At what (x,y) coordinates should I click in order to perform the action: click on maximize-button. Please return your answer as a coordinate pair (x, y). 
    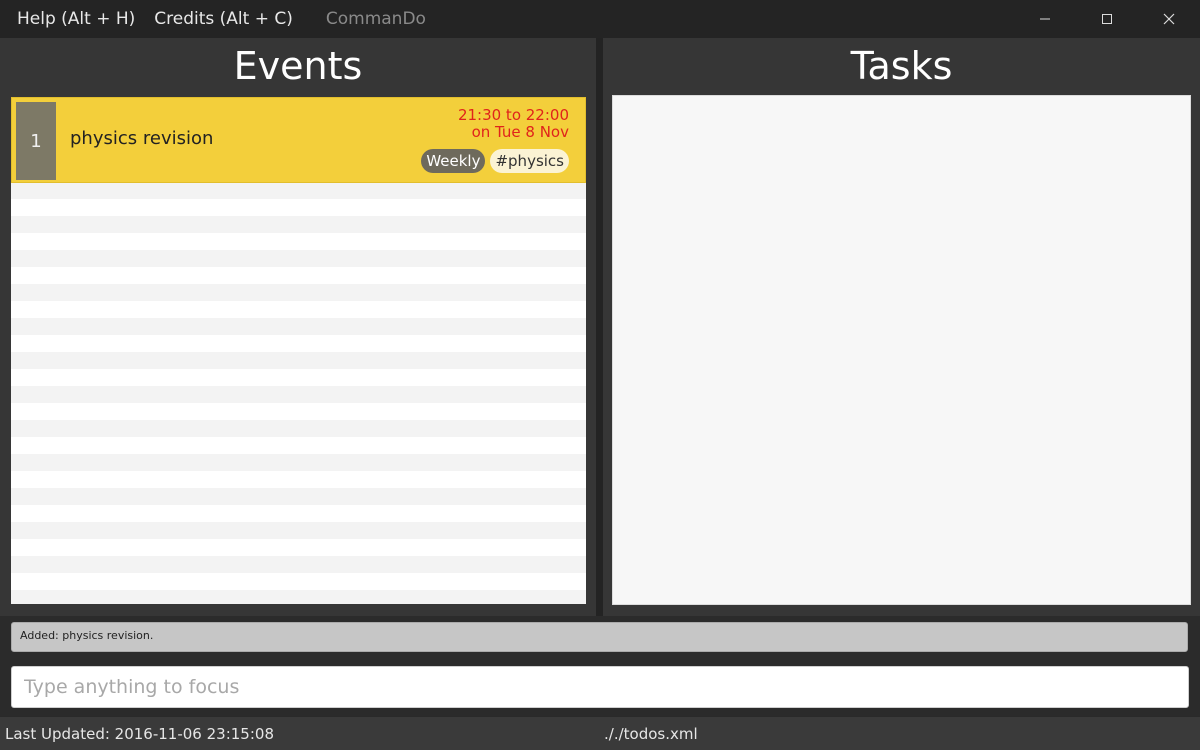
    Looking at the image, I should click on (1107, 19).